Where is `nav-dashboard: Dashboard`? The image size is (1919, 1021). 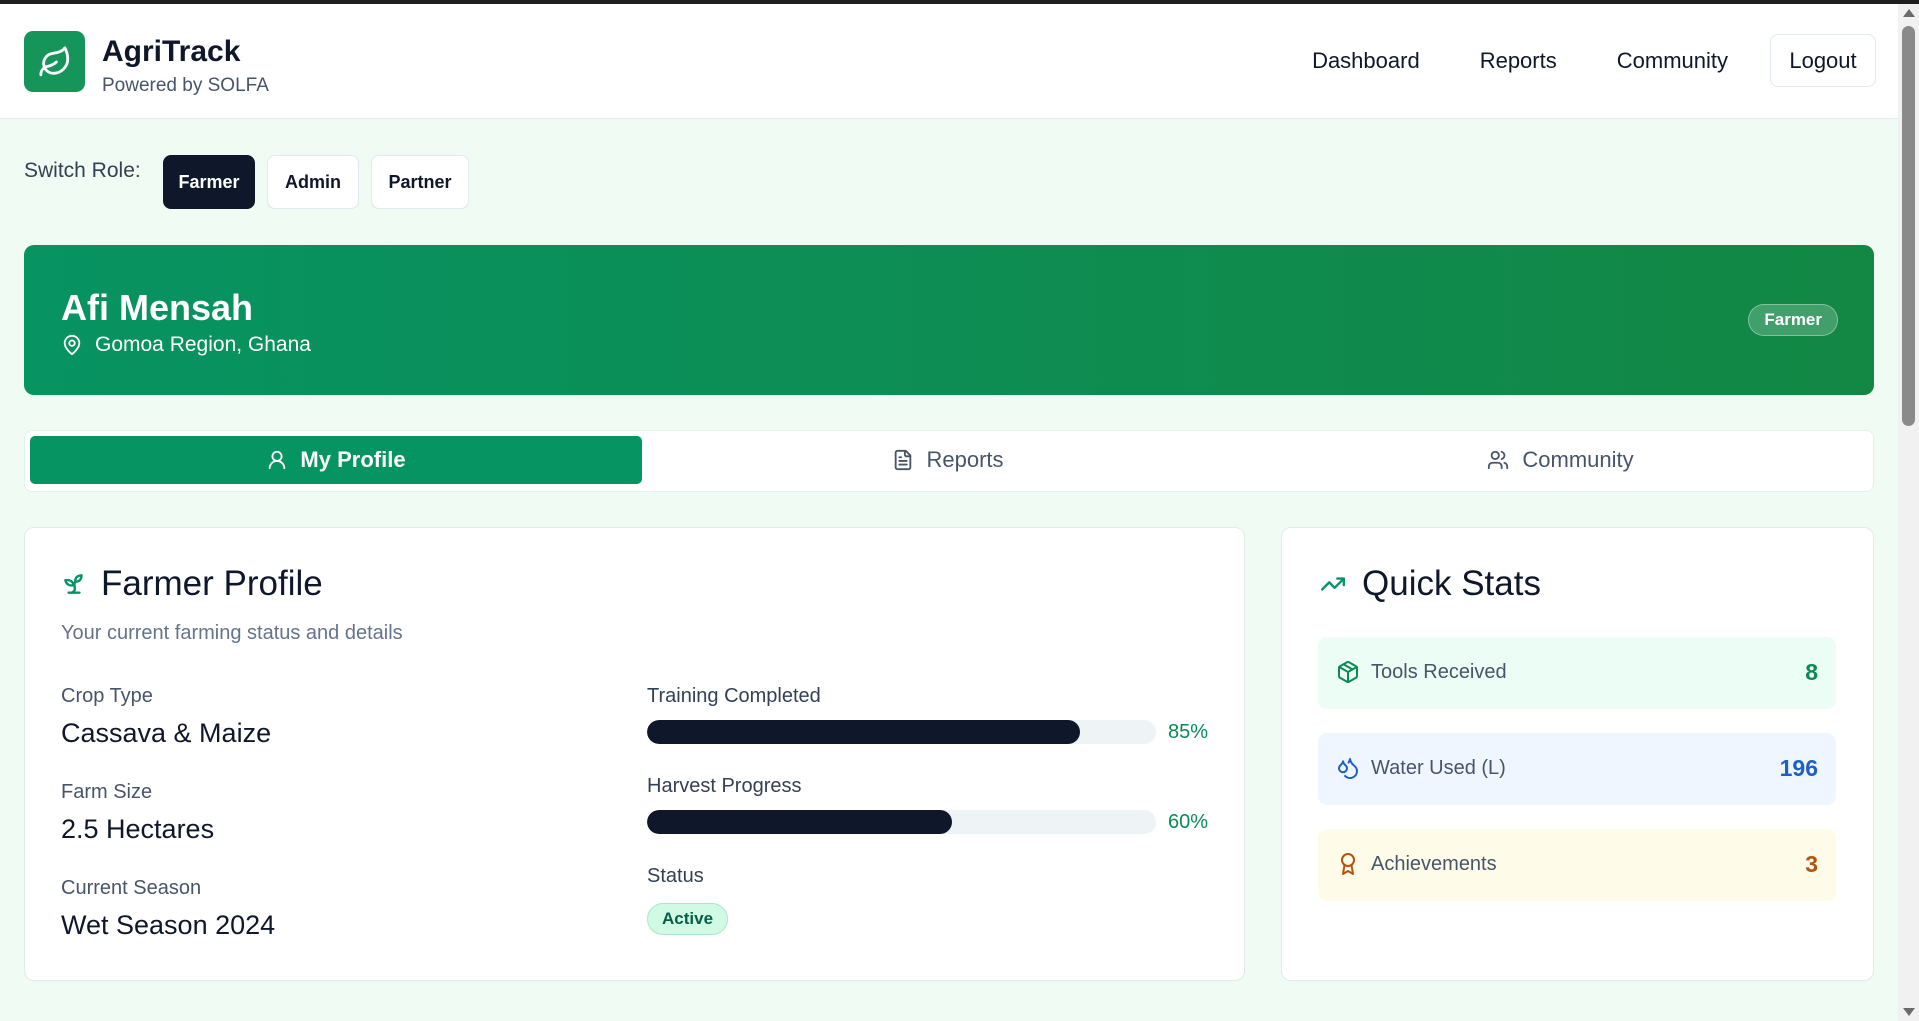 nav-dashboard: Dashboard is located at coordinates (1366, 61).